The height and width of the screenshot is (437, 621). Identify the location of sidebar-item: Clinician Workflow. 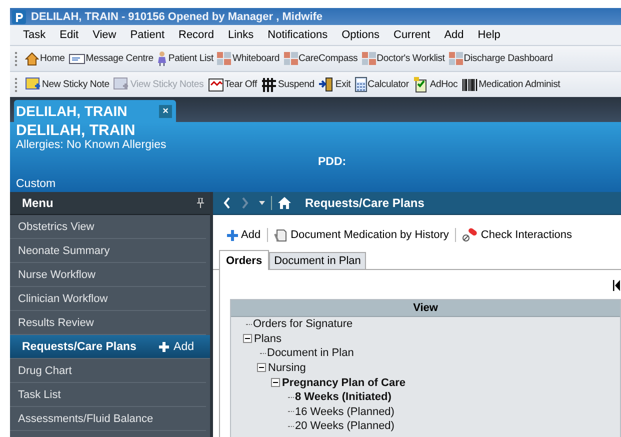
(108, 299).